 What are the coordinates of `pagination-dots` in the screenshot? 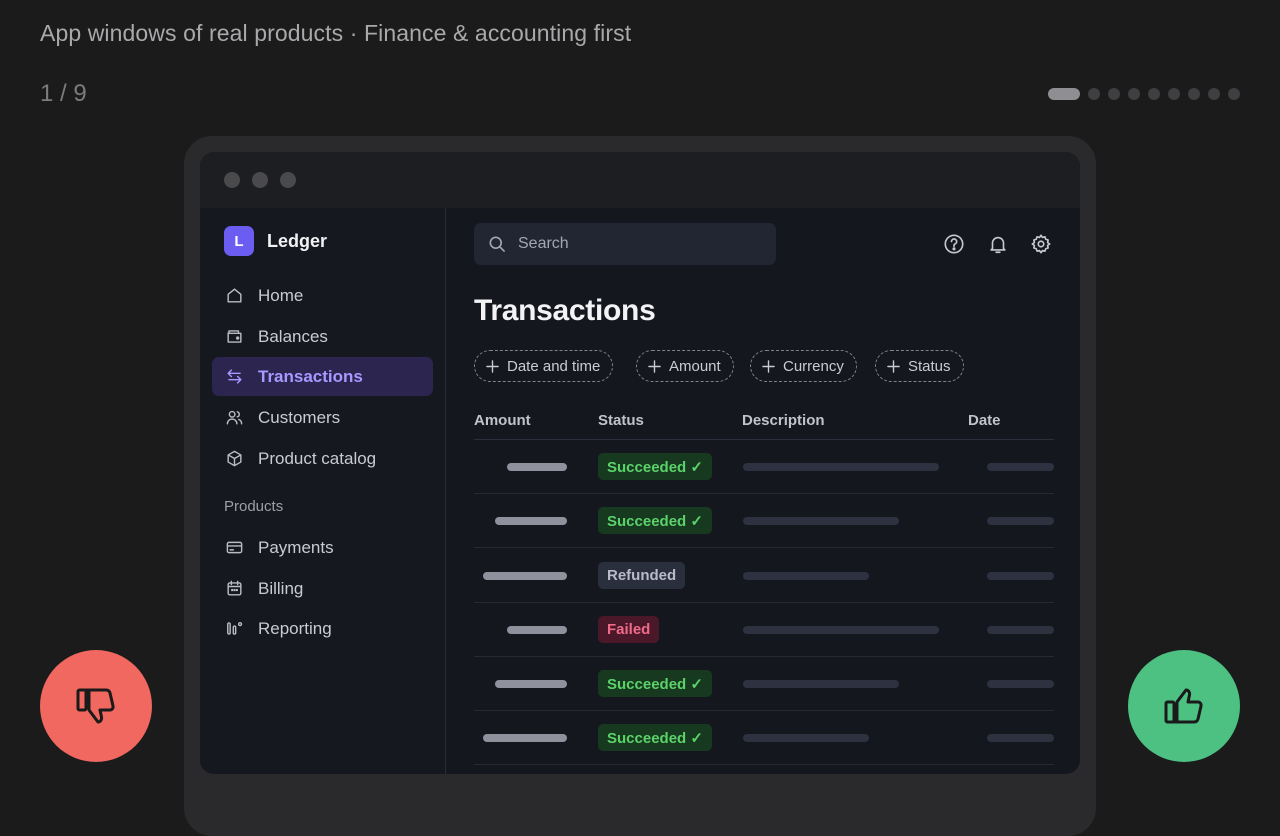 It's located at (1144, 94).